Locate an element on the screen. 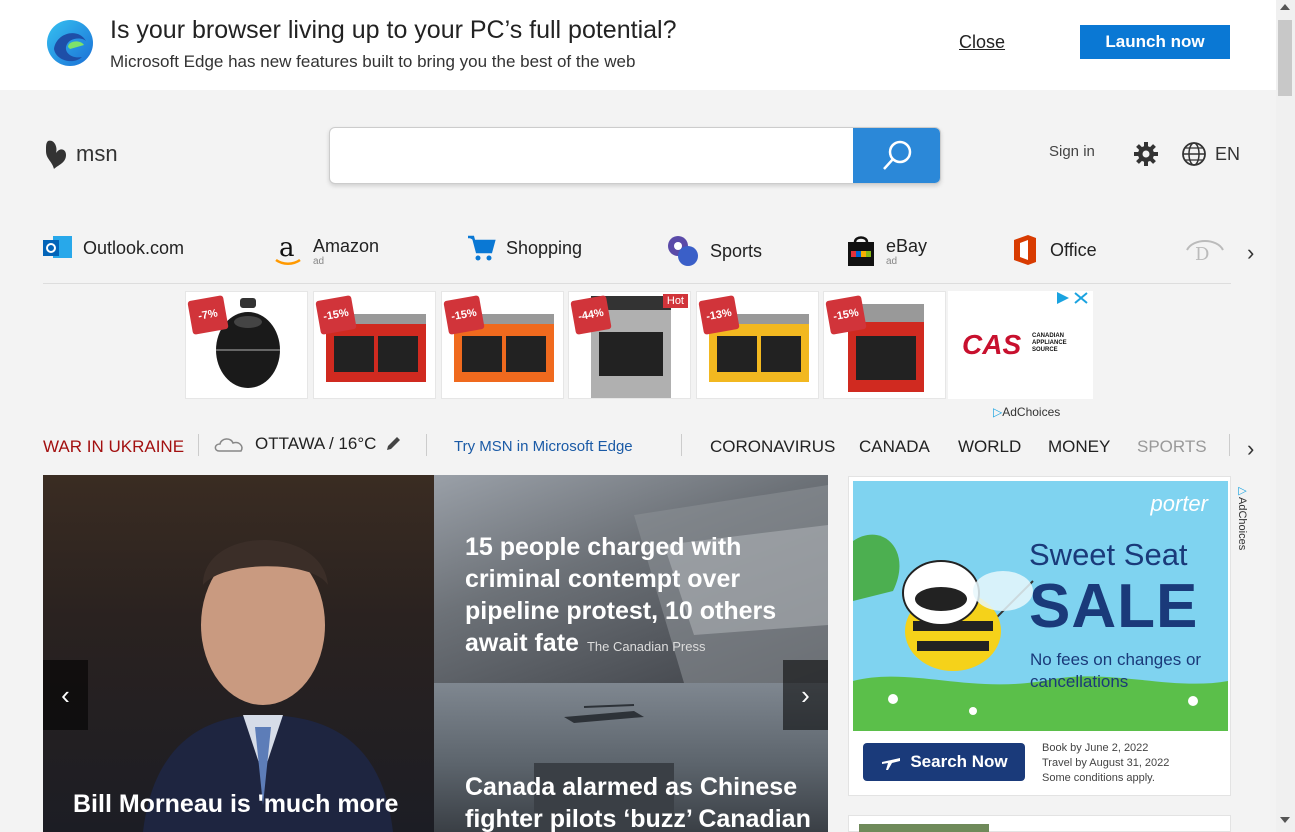  quick-links-bar: Outlook.com a Amazon ad Shopping Sports is located at coordinates (637, 256).